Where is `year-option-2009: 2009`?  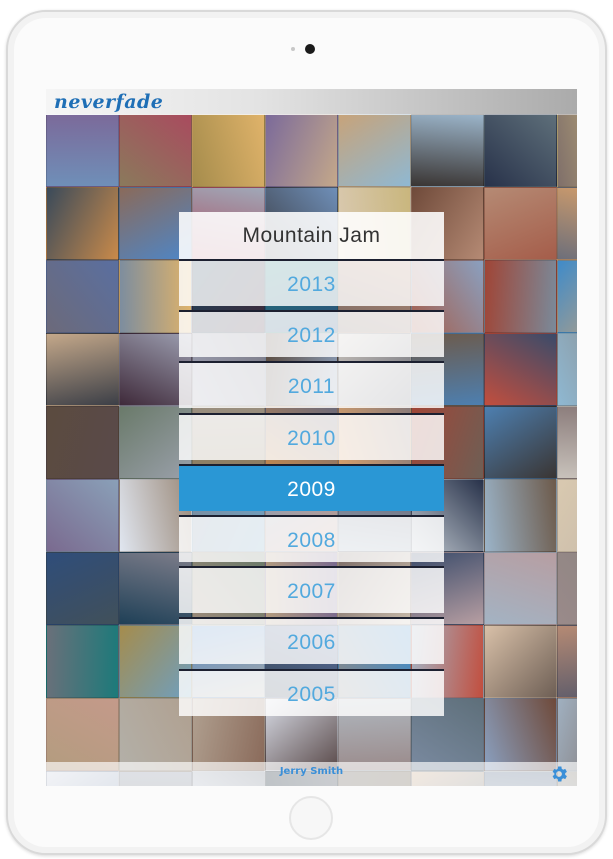
year-option-2009: 2009 is located at coordinates (311, 487).